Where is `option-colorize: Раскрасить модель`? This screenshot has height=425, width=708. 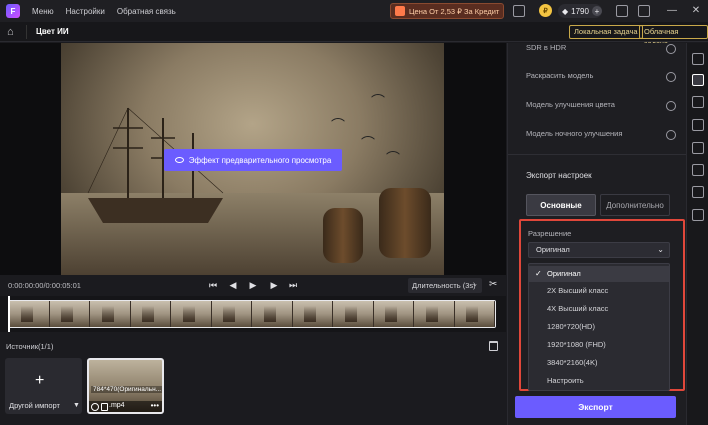
option-colorize: Раскрасить модель is located at coordinates (601, 78).